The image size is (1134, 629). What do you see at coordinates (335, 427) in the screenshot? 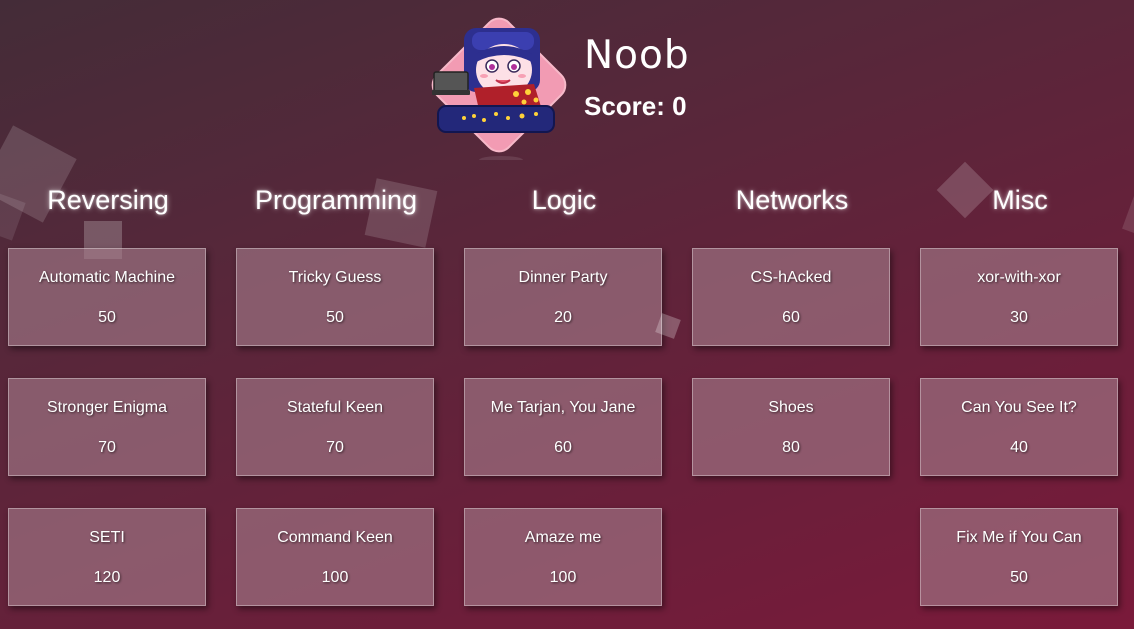
I see `challenge-card: Stateful Keen 70` at bounding box center [335, 427].